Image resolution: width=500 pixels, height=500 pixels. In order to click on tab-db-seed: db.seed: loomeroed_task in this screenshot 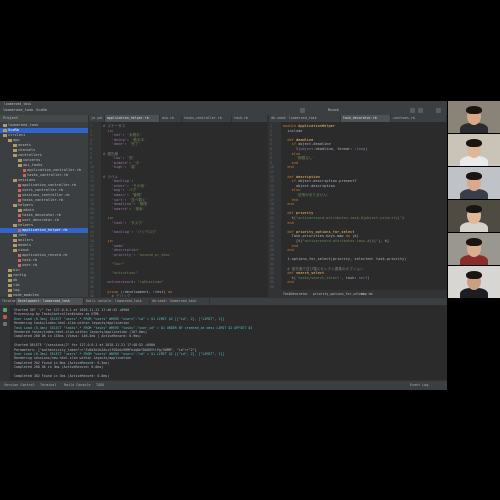, I will do `click(305, 118)`.